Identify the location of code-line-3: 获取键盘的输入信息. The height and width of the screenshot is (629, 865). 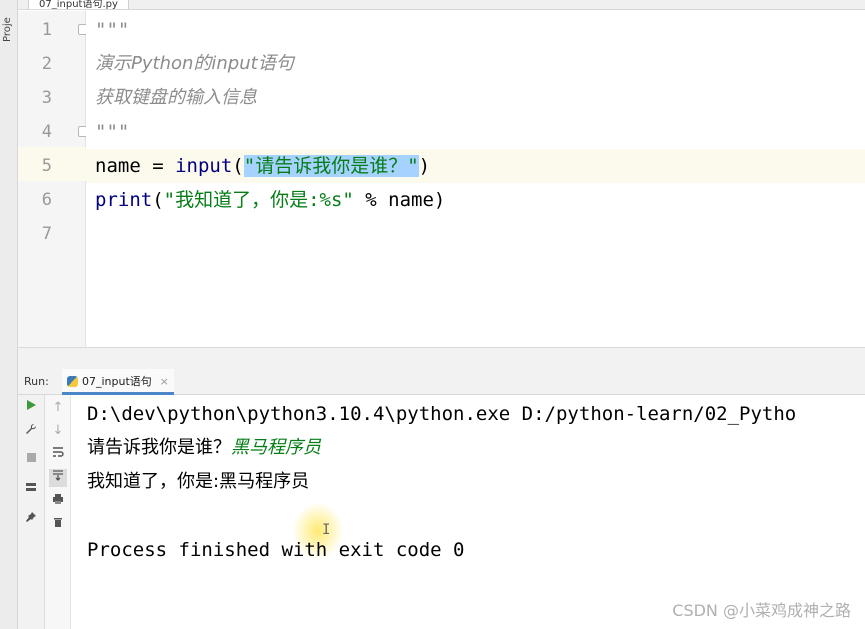
(475, 98).